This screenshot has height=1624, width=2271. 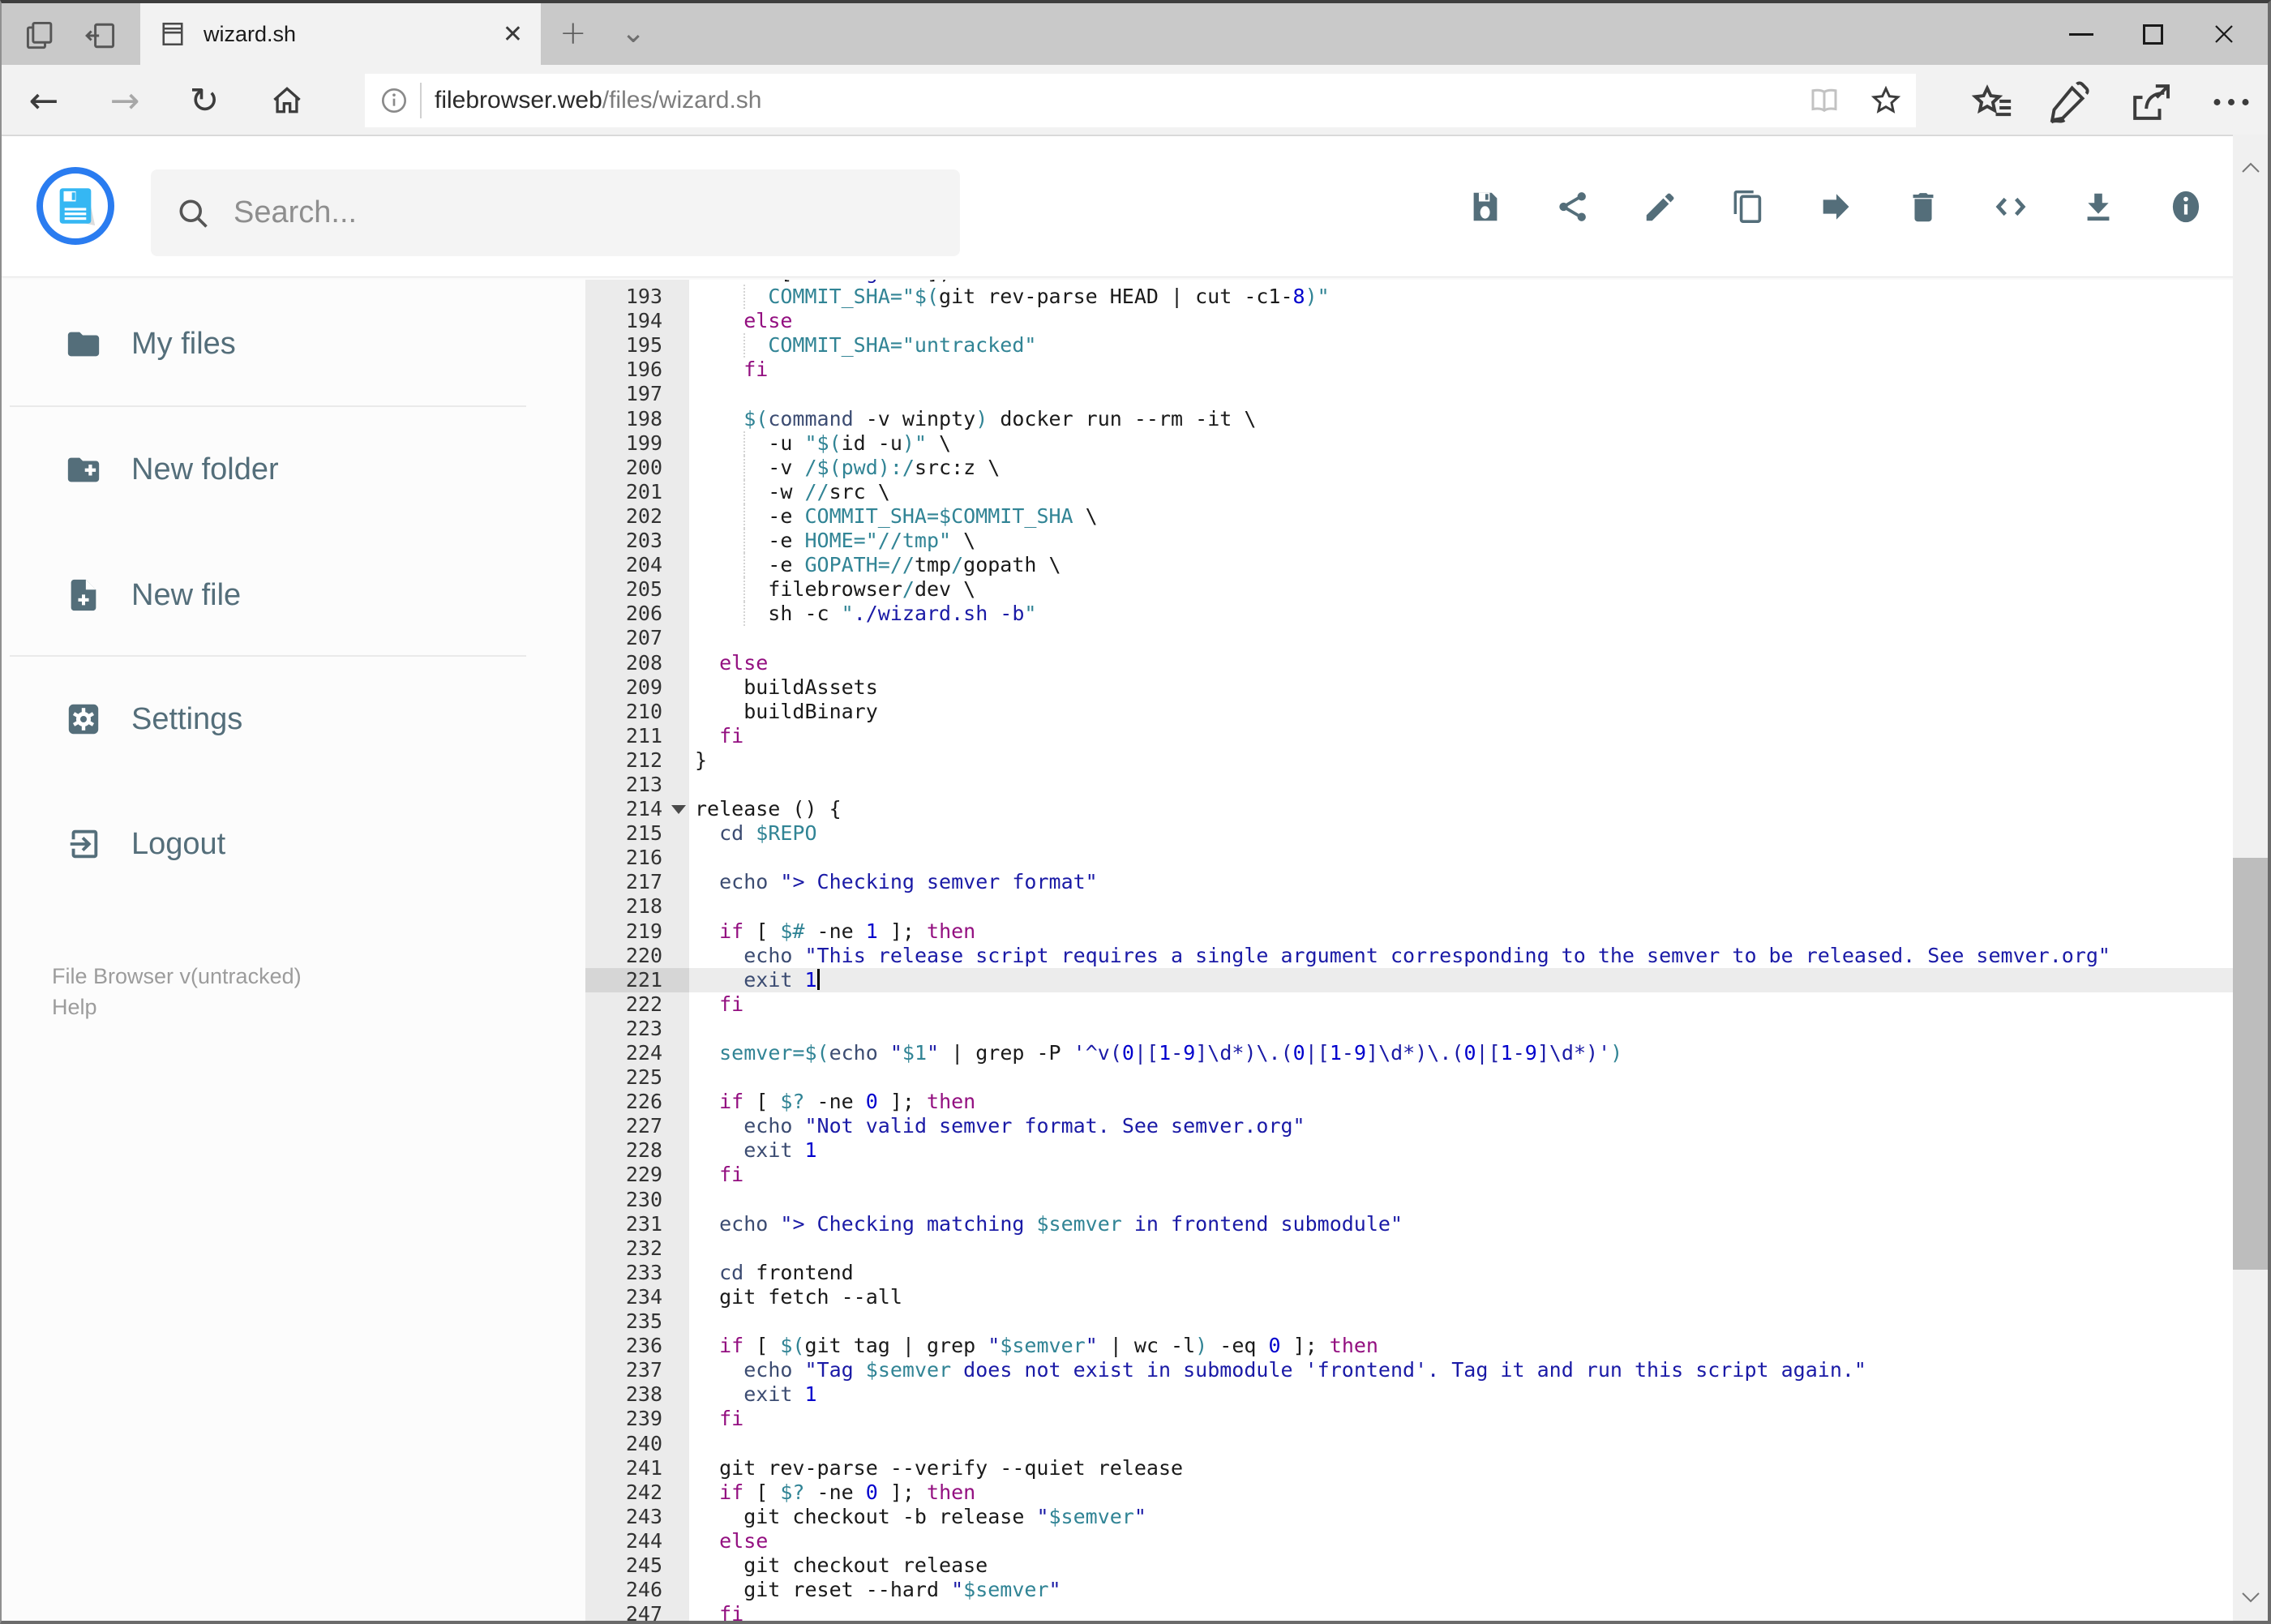 What do you see at coordinates (1486, 207) in the screenshot?
I see `save-button` at bounding box center [1486, 207].